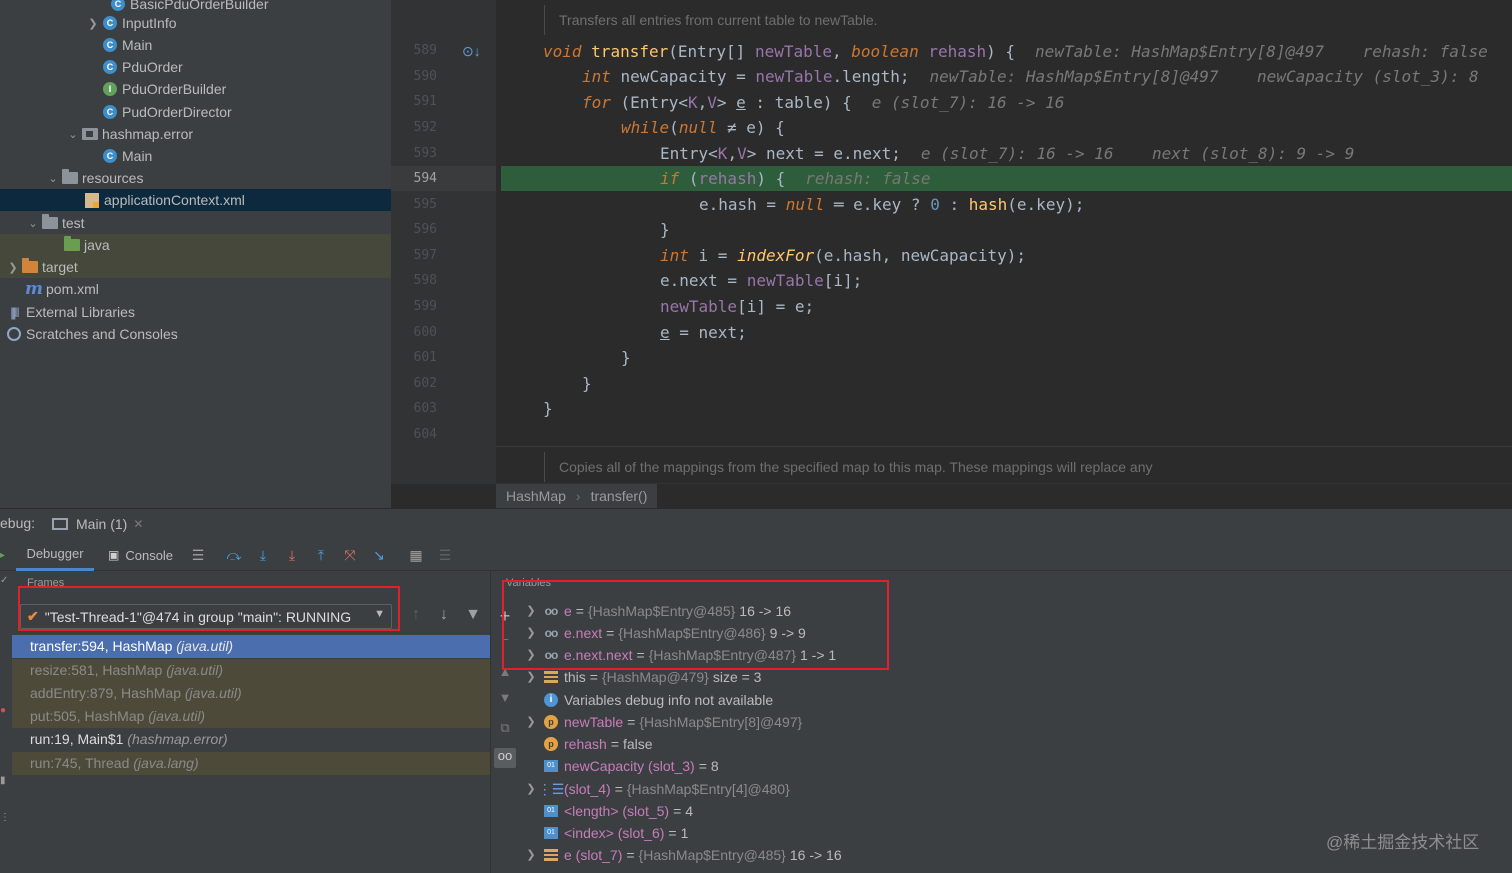 The width and height of the screenshot is (1512, 873). What do you see at coordinates (425, 229) in the screenshot?
I see `line-number: 596` at bounding box center [425, 229].